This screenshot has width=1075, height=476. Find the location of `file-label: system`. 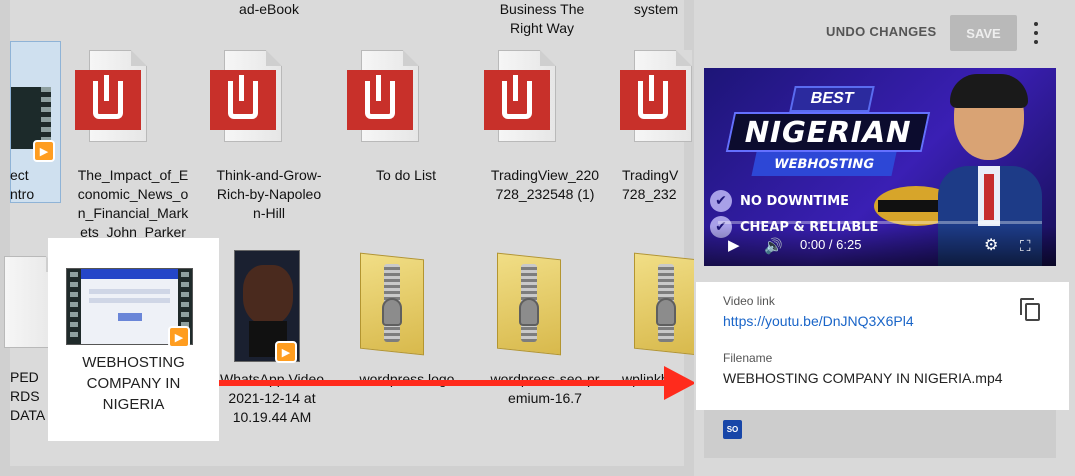

file-label: system is located at coordinates (656, 9).